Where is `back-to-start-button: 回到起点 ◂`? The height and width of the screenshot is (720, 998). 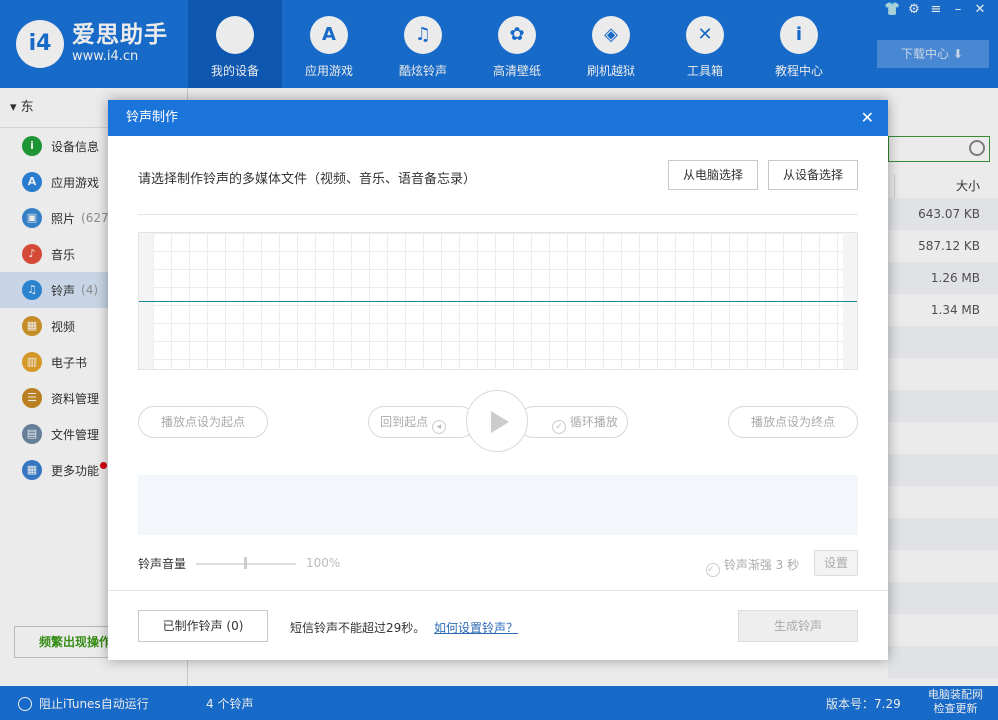
back-to-start-button: 回到起点 ◂ is located at coordinates (422, 422).